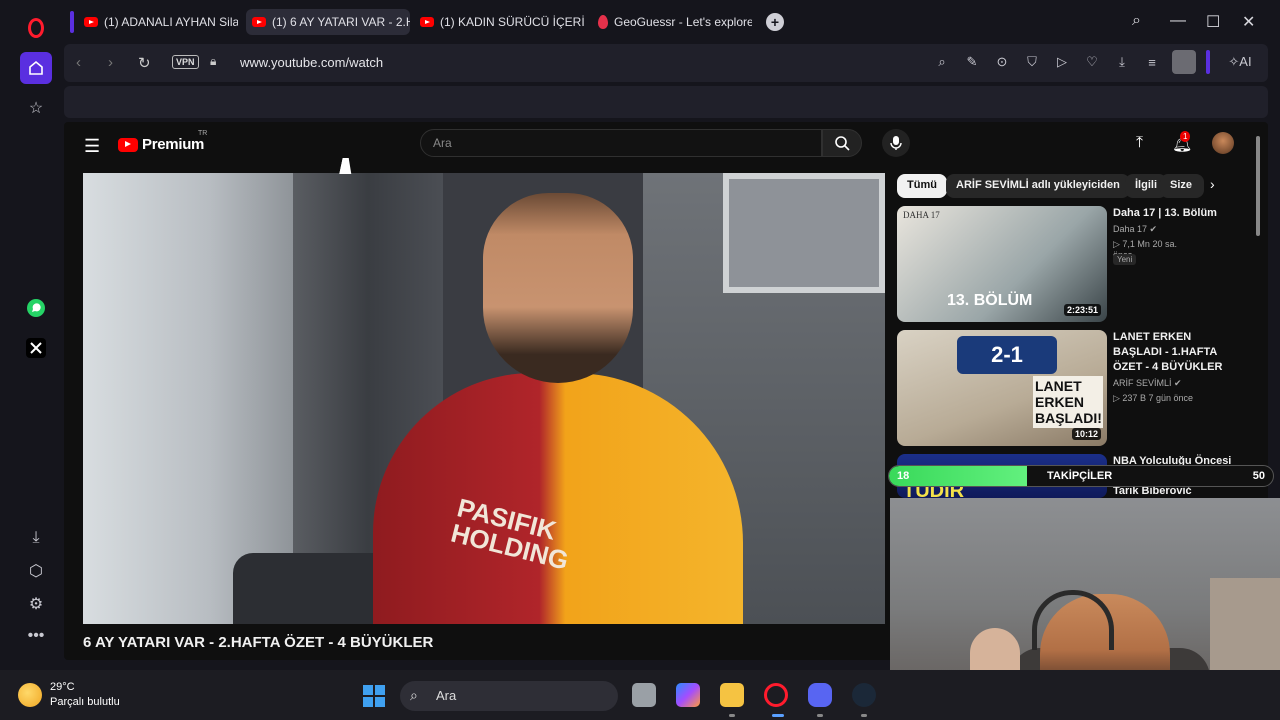  I want to click on ai-label: AI, so click(1245, 61).